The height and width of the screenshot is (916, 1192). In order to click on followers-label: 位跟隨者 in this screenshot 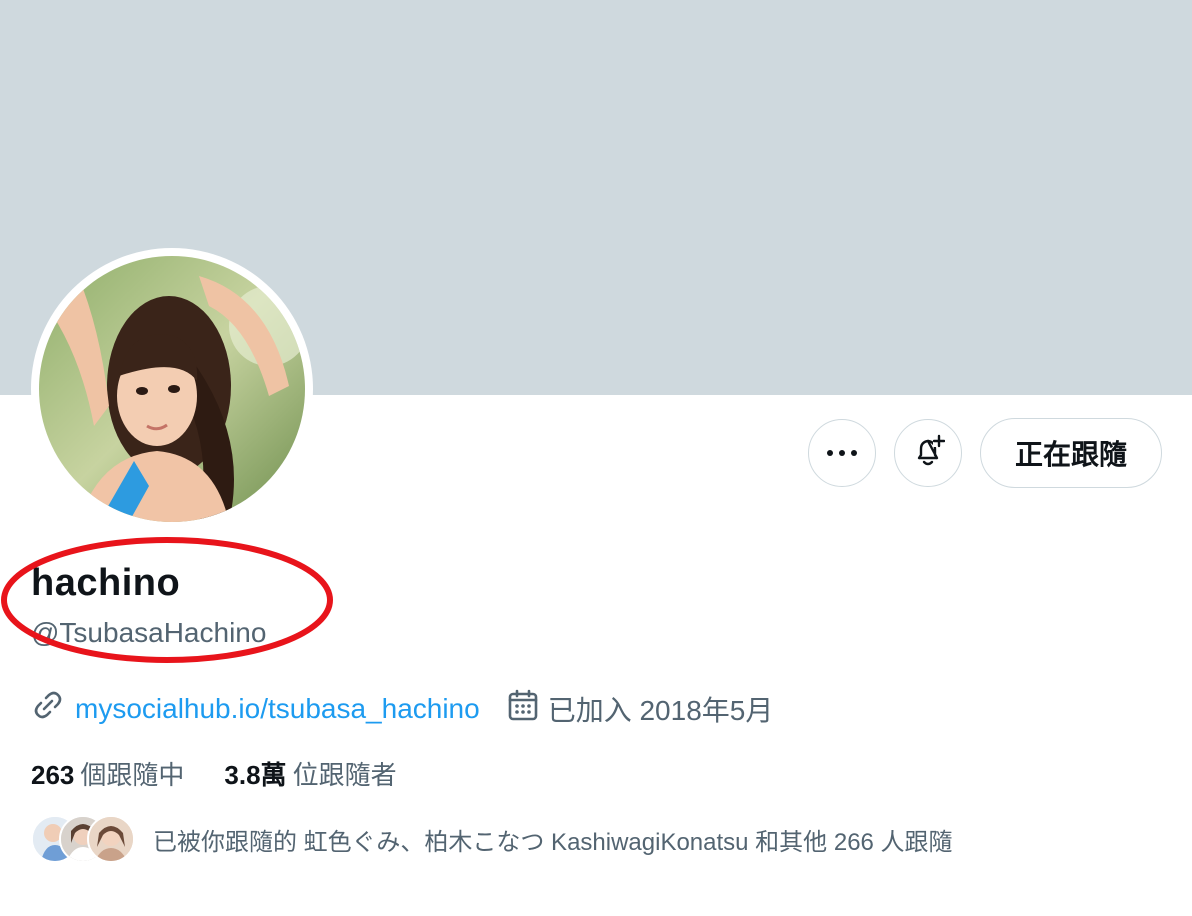, I will do `click(344, 775)`.